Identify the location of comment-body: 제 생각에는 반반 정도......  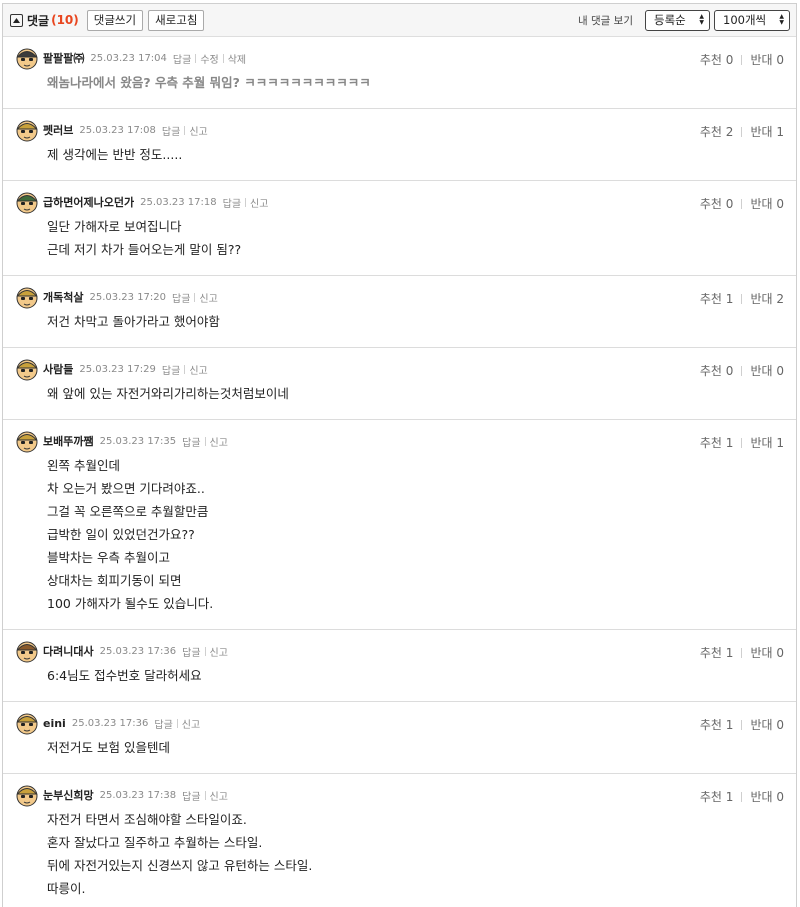
(399, 153).